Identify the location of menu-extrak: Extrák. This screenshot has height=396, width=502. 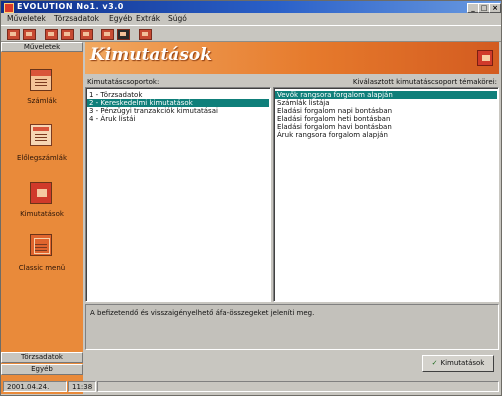
(148, 19).